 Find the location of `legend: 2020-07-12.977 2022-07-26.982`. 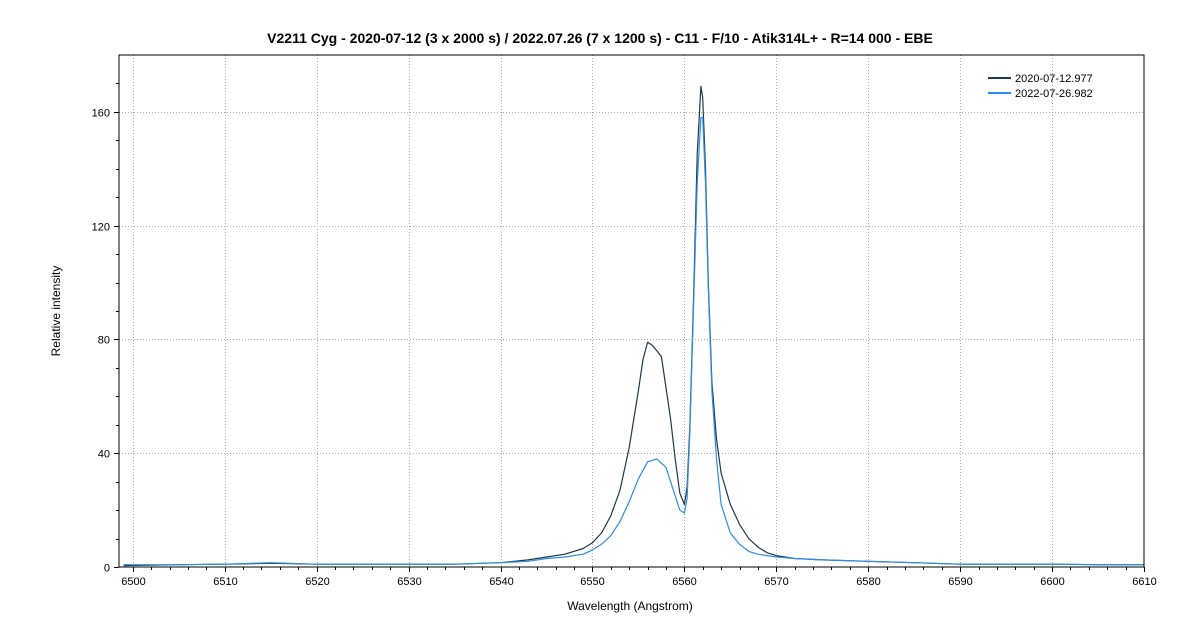

legend: 2020-07-12.977 2022-07-26.982 is located at coordinates (1040, 86).